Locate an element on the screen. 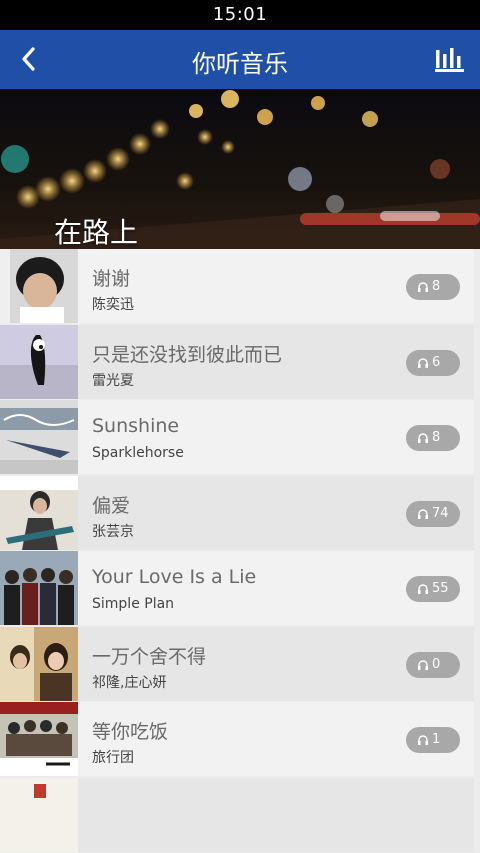 The image size is (480, 853). song-artist: 旅行团 is located at coordinates (113, 758).